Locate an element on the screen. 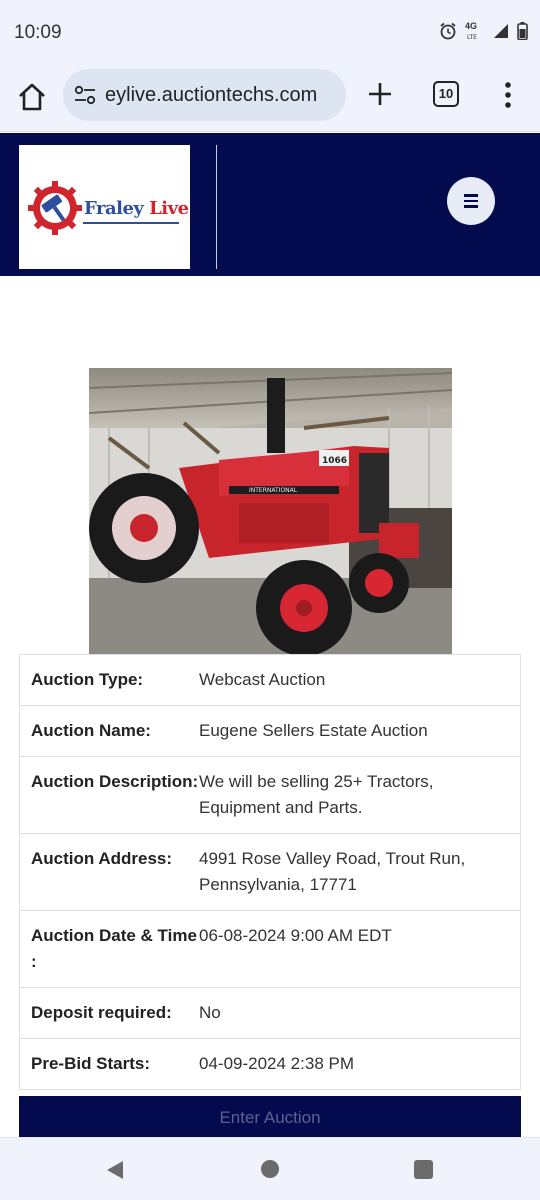  logo-text: Fraley Live is located at coordinates (136, 208).